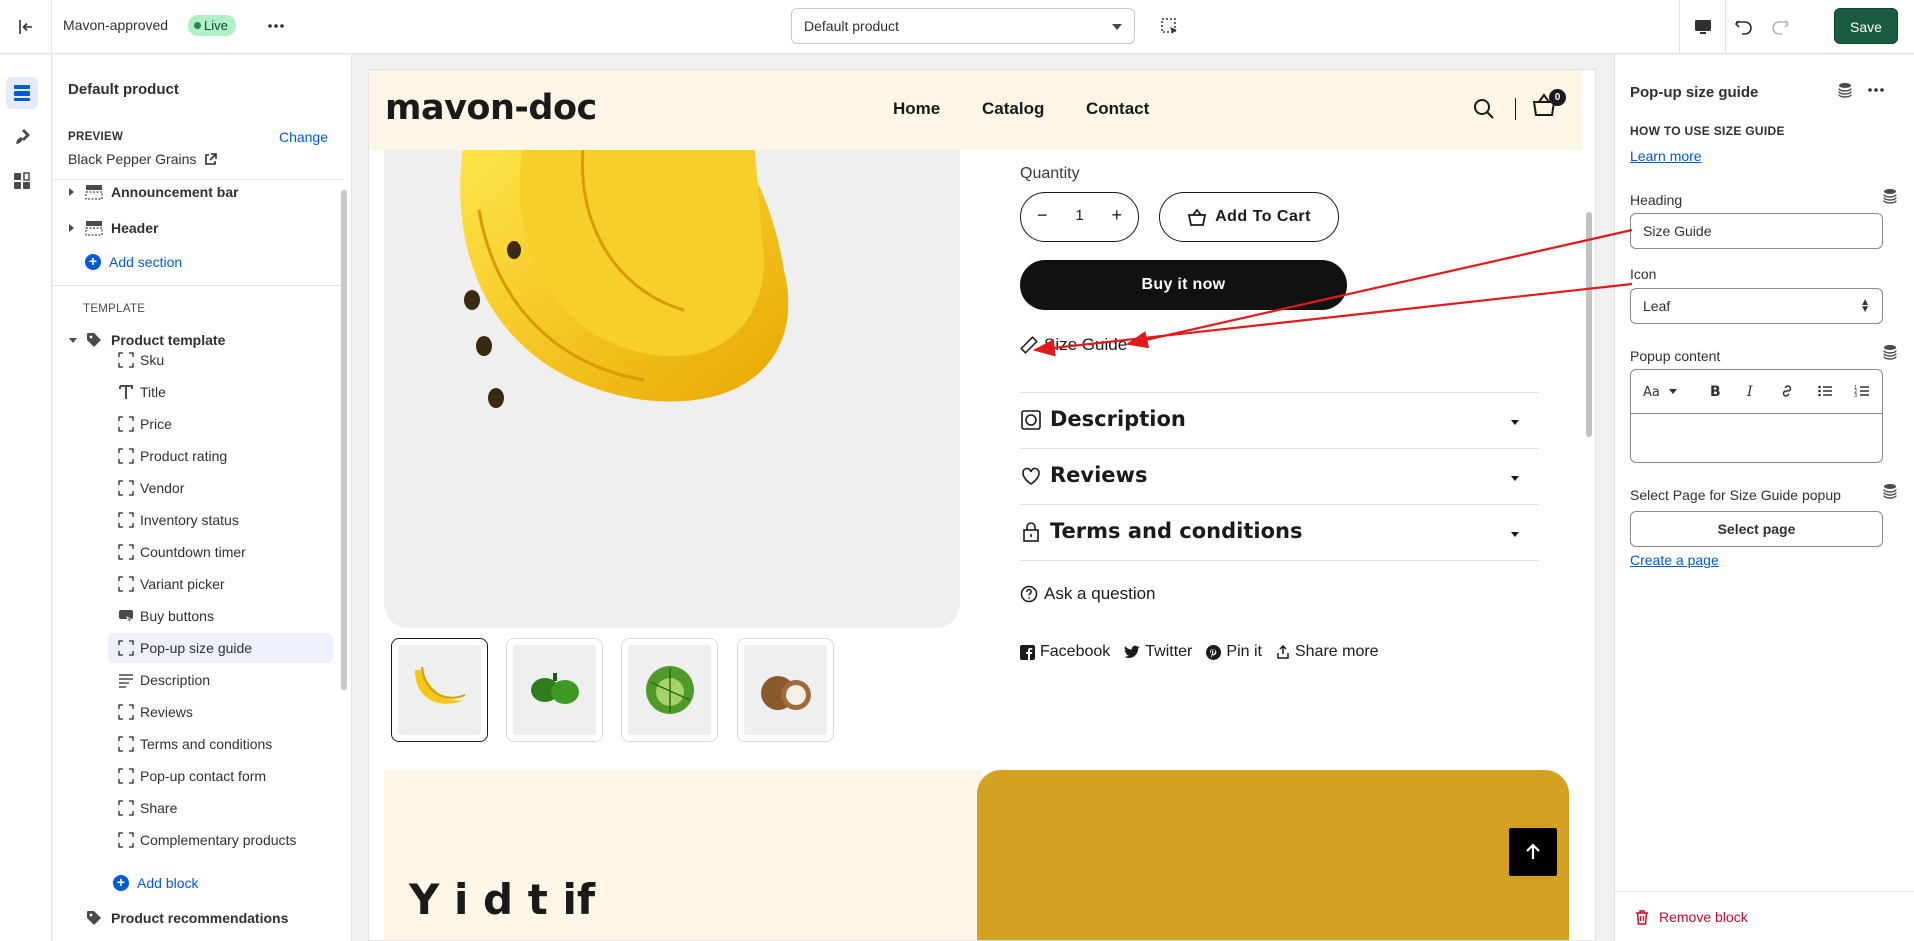 The image size is (1914, 941). What do you see at coordinates (1780, 27) in the screenshot?
I see `redo-button` at bounding box center [1780, 27].